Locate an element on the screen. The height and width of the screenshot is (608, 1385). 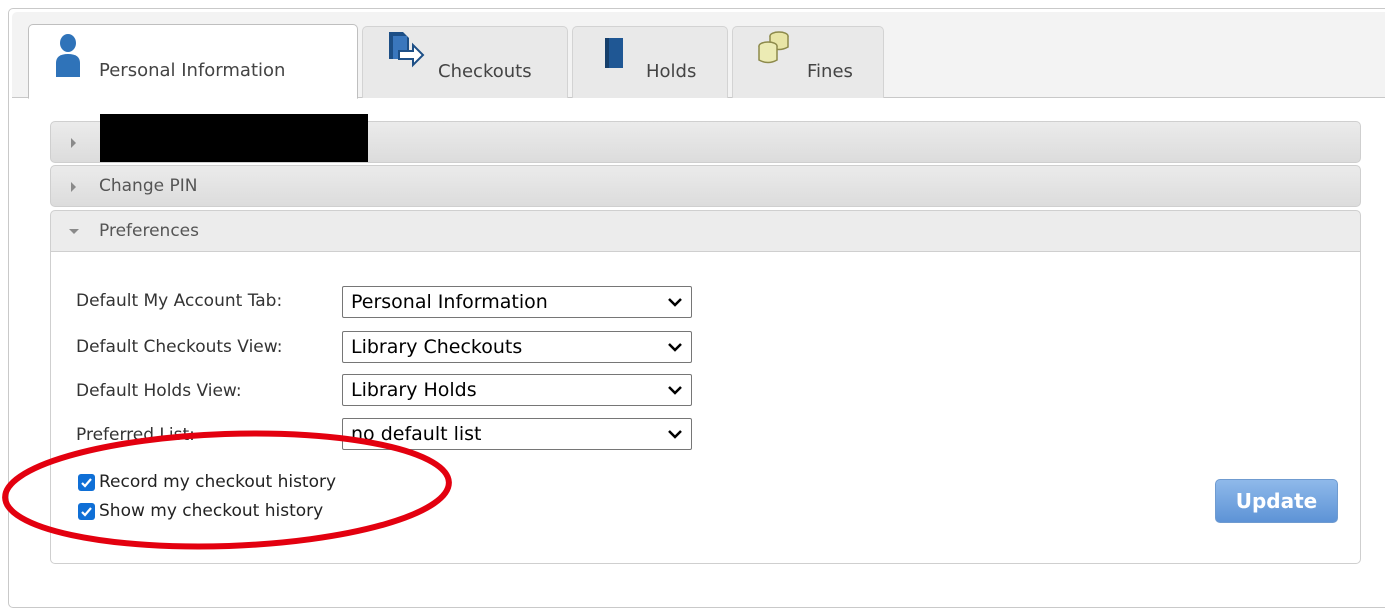
tab-label: Personal Information is located at coordinates (192, 70).